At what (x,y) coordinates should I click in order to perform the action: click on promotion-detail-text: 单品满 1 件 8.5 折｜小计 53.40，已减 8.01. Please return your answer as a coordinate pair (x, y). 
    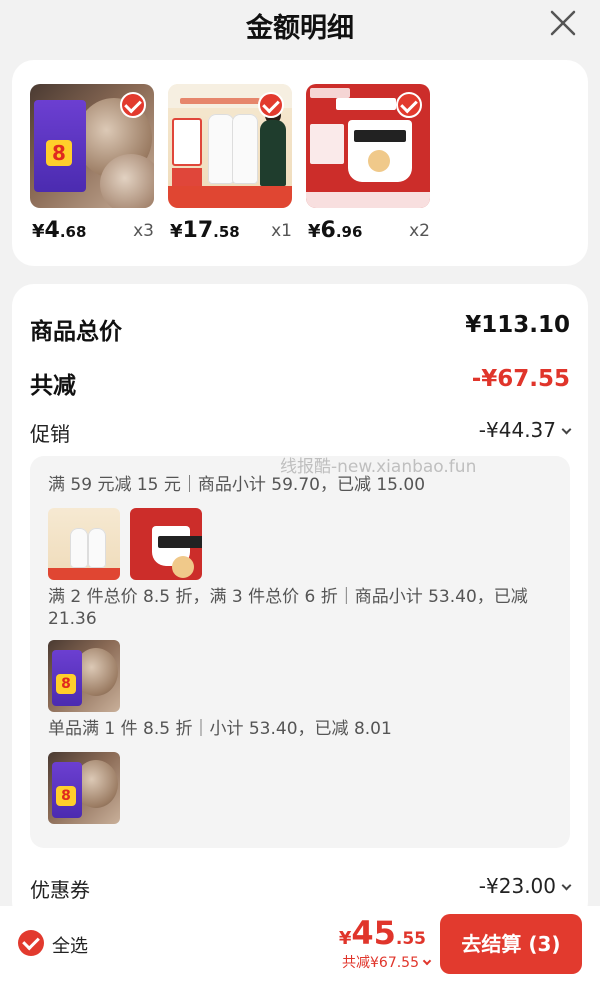
    Looking at the image, I should click on (220, 729).